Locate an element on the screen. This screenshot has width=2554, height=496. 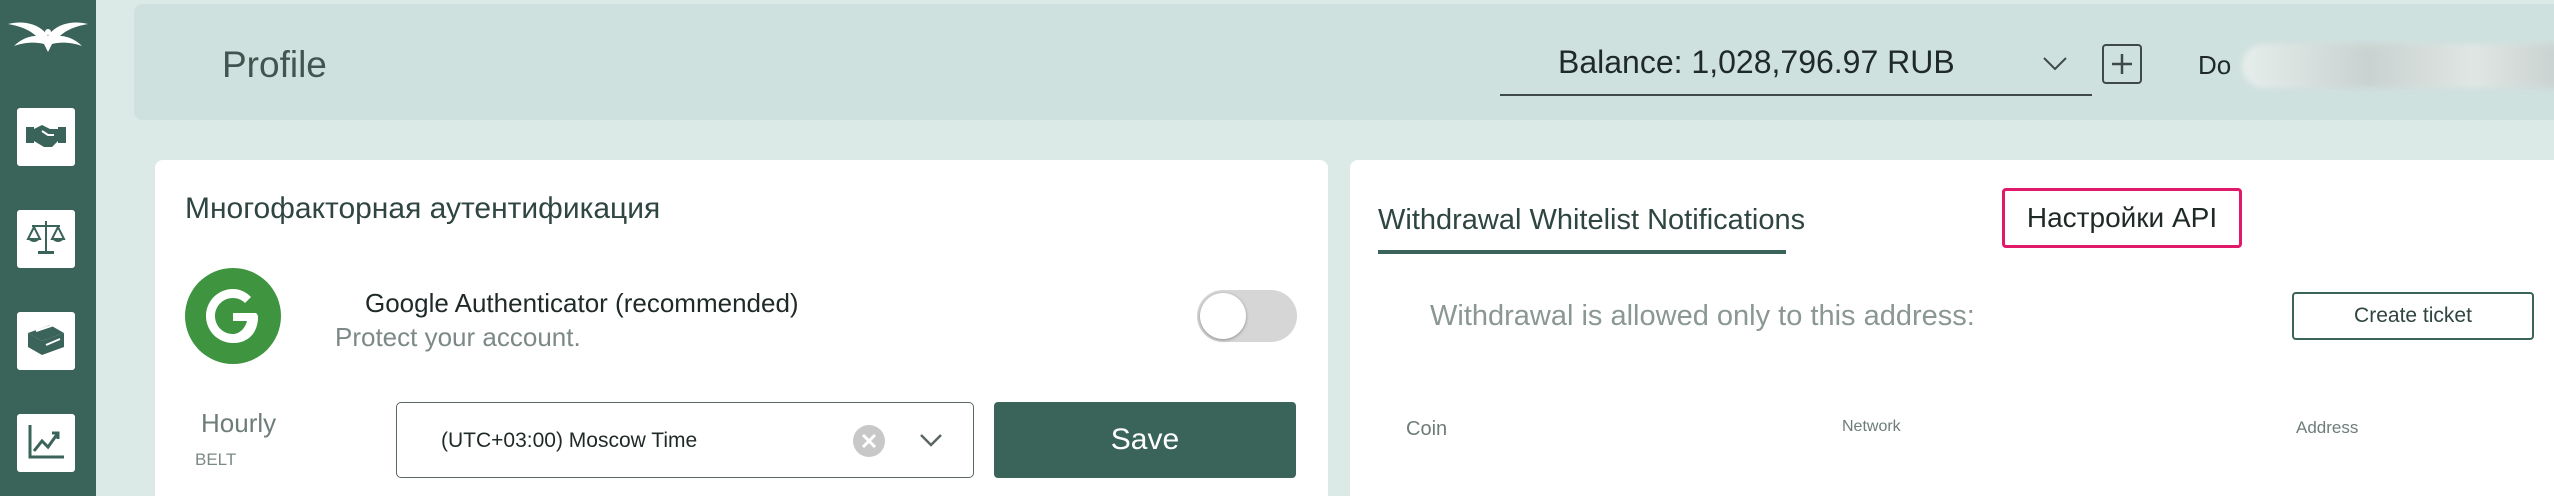
google-authenticator-icon is located at coordinates (233, 316).